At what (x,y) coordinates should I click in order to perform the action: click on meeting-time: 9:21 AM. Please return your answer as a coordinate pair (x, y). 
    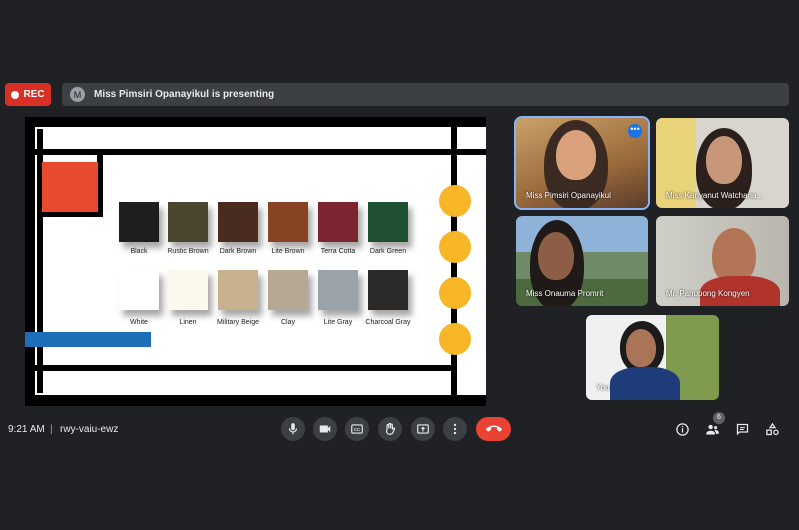
    Looking at the image, I should click on (26, 429).